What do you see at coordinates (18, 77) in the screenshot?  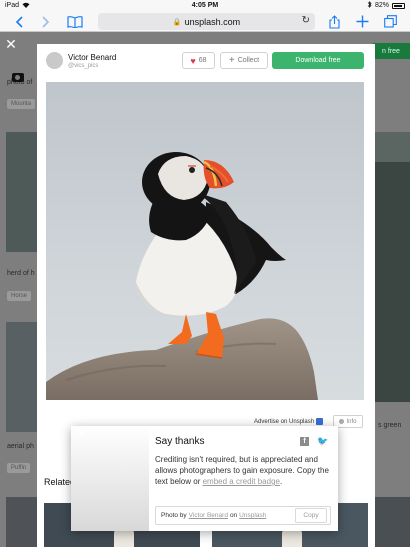 I see `camera-icon` at bounding box center [18, 77].